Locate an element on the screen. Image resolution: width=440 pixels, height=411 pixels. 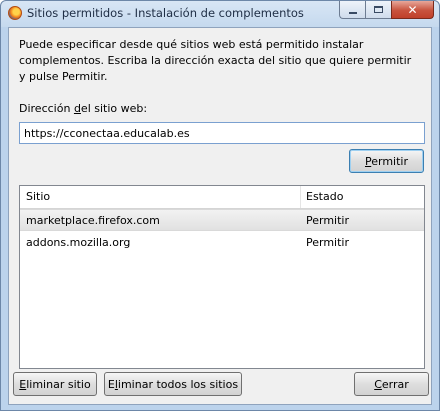
close-window-button: ✕ is located at coordinates (412, 10).